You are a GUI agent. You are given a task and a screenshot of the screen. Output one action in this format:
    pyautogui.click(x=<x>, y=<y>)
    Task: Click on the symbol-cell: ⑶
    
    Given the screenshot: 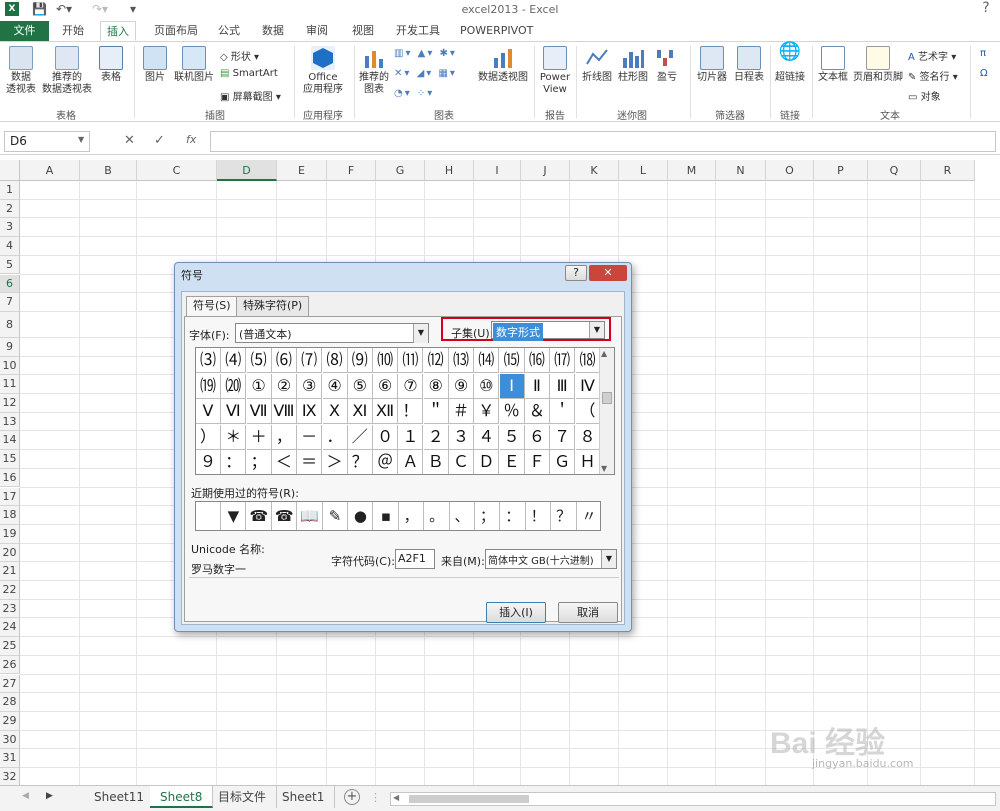 What is the action you would take?
    pyautogui.click(x=208, y=360)
    